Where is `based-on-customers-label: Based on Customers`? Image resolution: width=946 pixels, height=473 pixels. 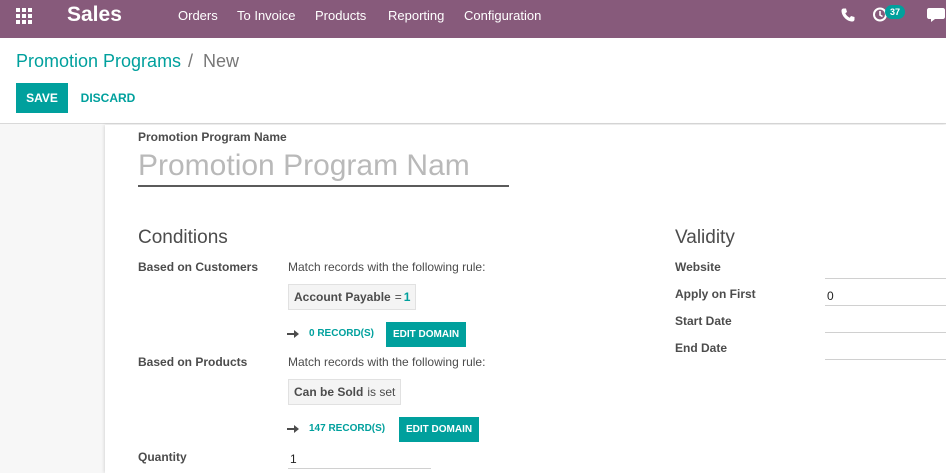
based-on-customers-label: Based on Customers is located at coordinates (198, 267).